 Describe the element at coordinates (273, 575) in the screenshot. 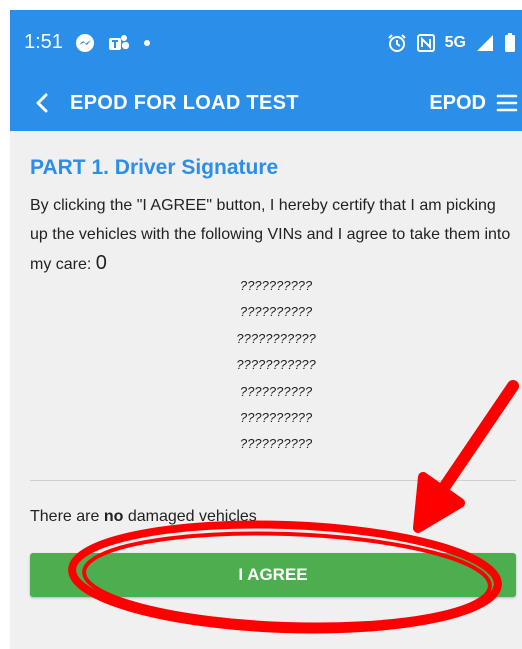

I see `i-agree-button: I AGREE` at that location.